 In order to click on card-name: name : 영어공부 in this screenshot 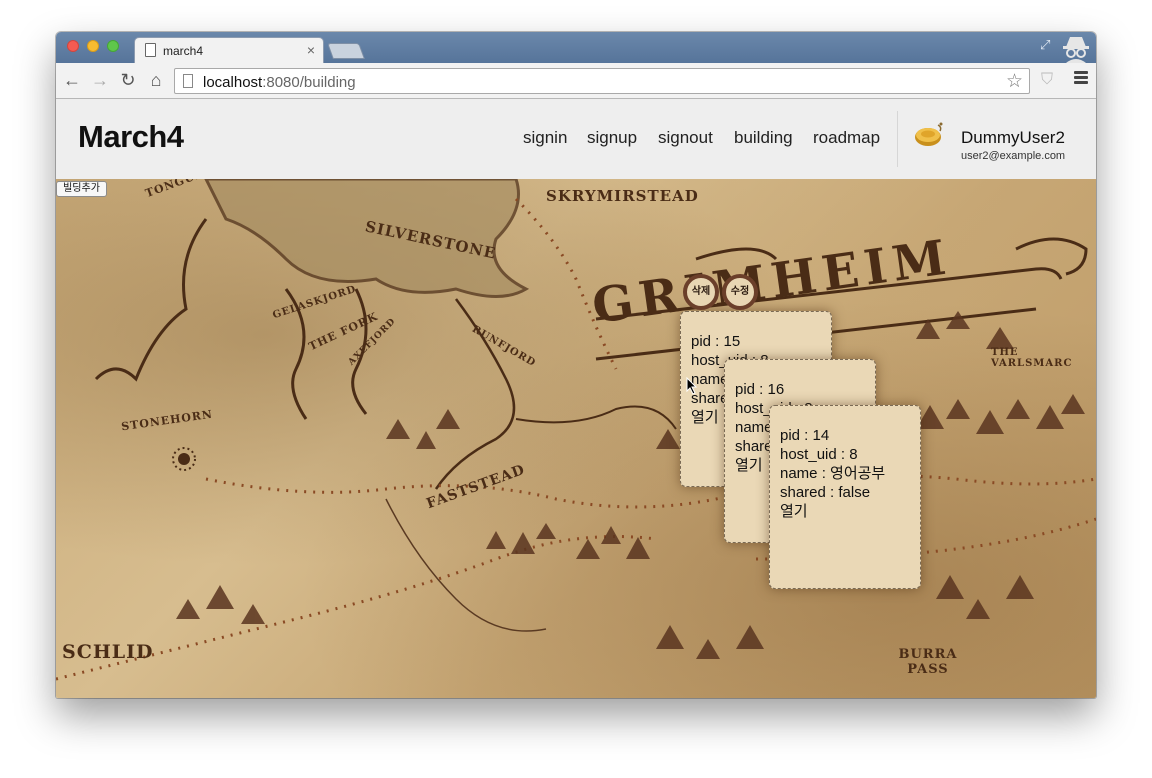, I will do `click(833, 473)`.